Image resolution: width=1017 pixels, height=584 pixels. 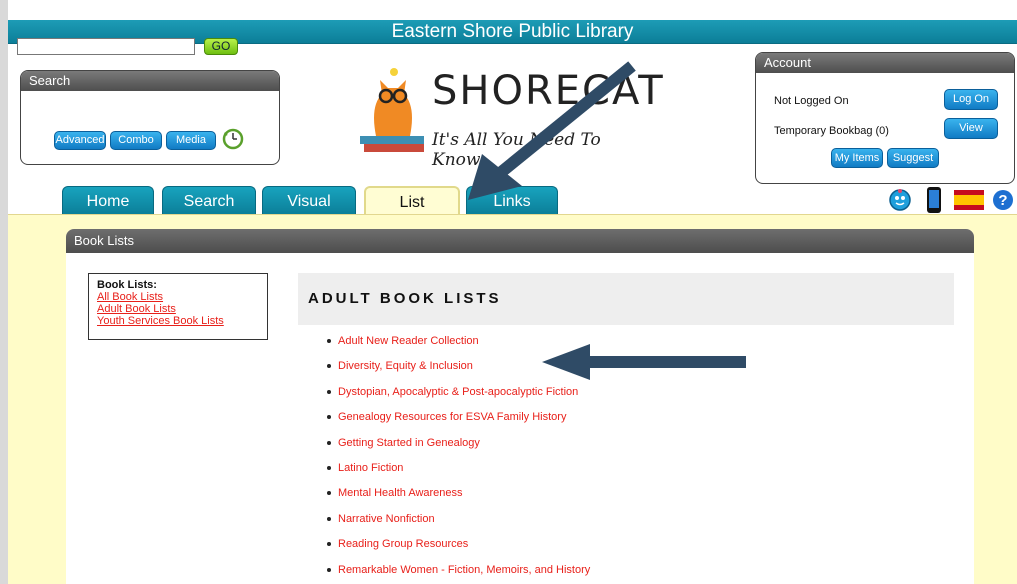 I want to click on my-items-button: My Items, so click(x=857, y=158).